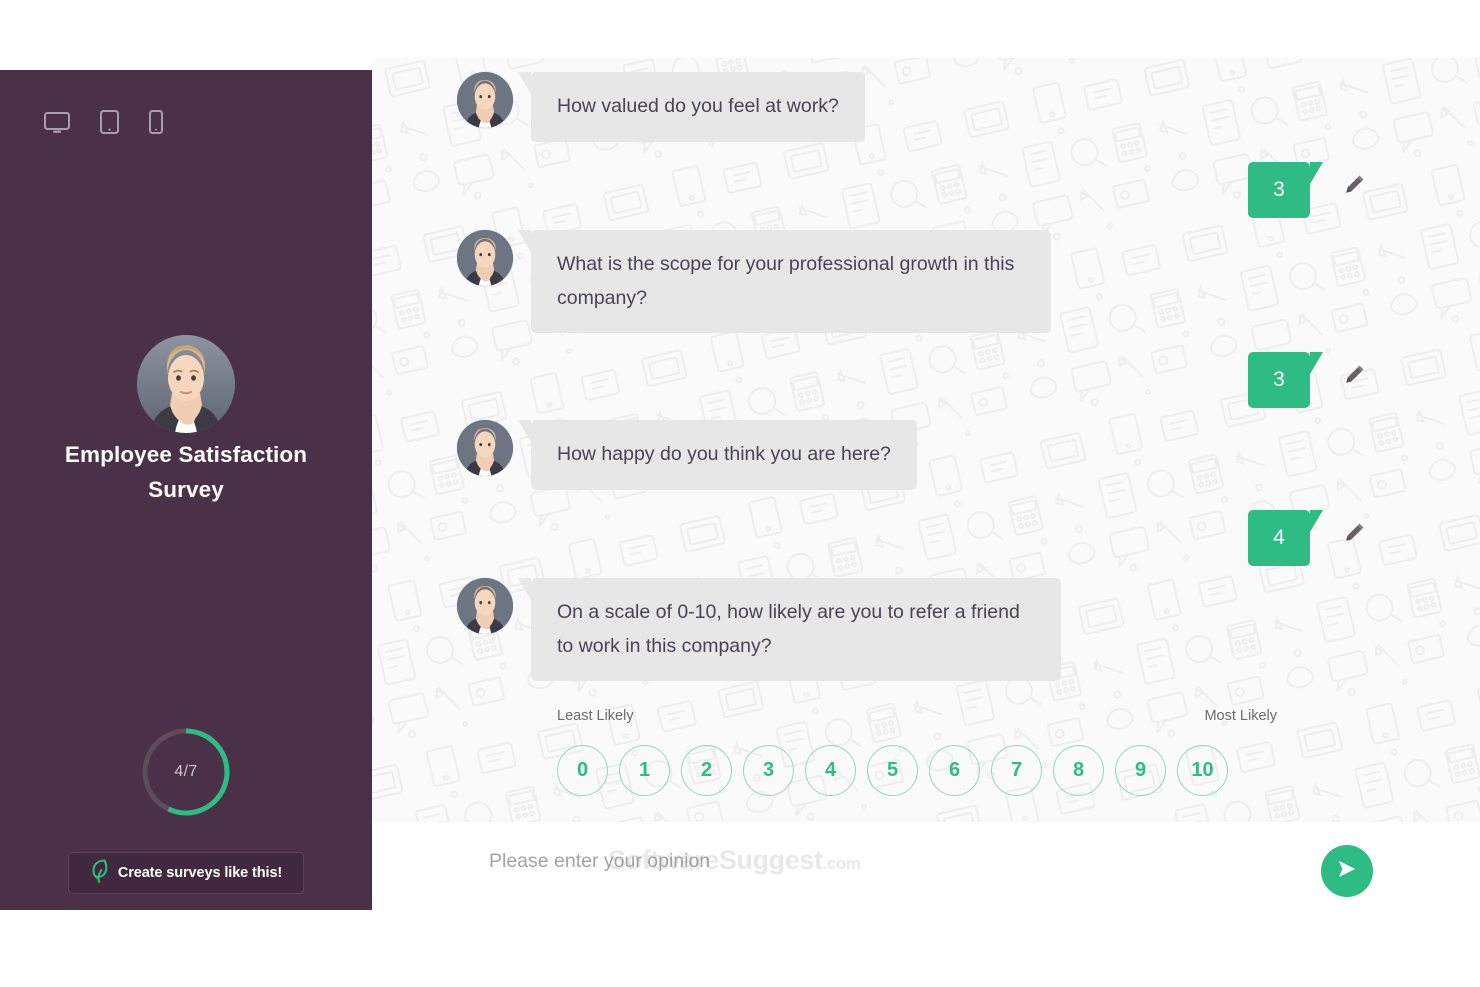 The height and width of the screenshot is (987, 1480). Describe the element at coordinates (1240, 716) in the screenshot. I see `nps-most-label: Most Likely` at that location.